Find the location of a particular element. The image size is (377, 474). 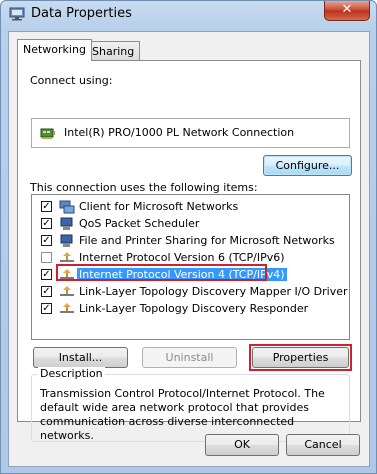

uninstall-label: Uninstall is located at coordinates (189, 357).